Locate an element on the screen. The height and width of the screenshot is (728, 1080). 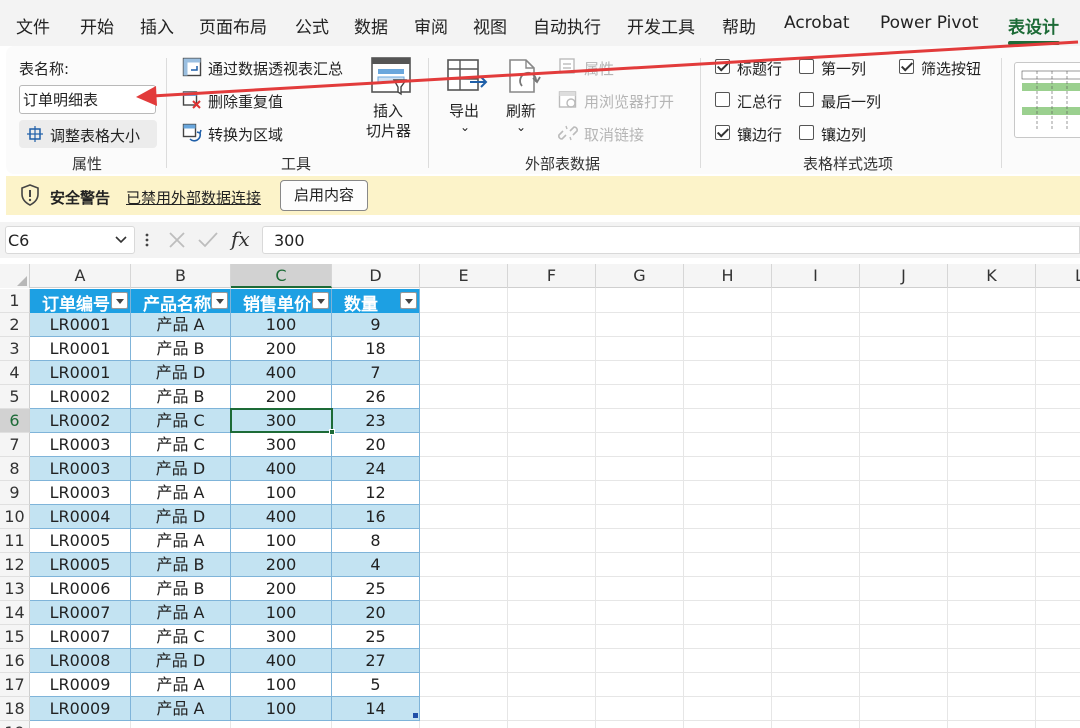
row-header: 9 is located at coordinates (15, 493).